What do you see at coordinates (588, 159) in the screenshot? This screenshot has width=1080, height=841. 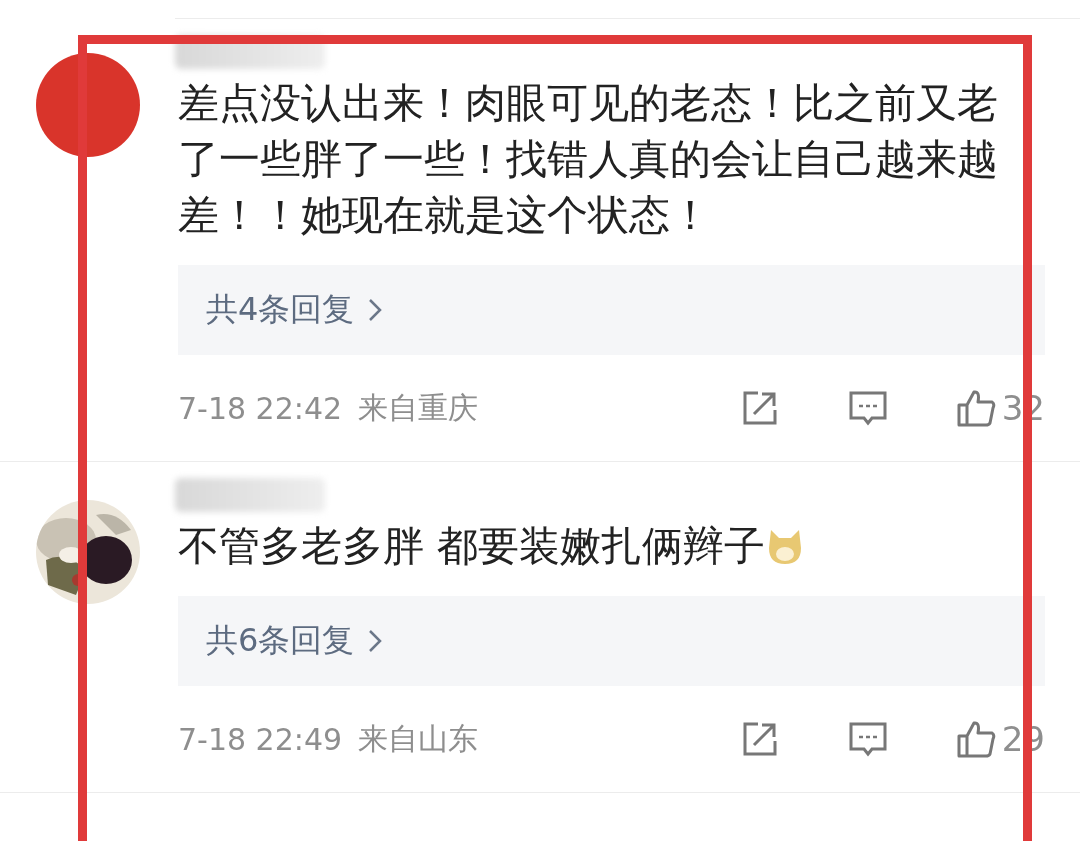 I see `comment-text: 差点没认出来！肉眼可见的老态！比之前又老了一些胖了一些！找错人真的会让自己越来越差！！她现在就是这个状态！` at bounding box center [588, 159].